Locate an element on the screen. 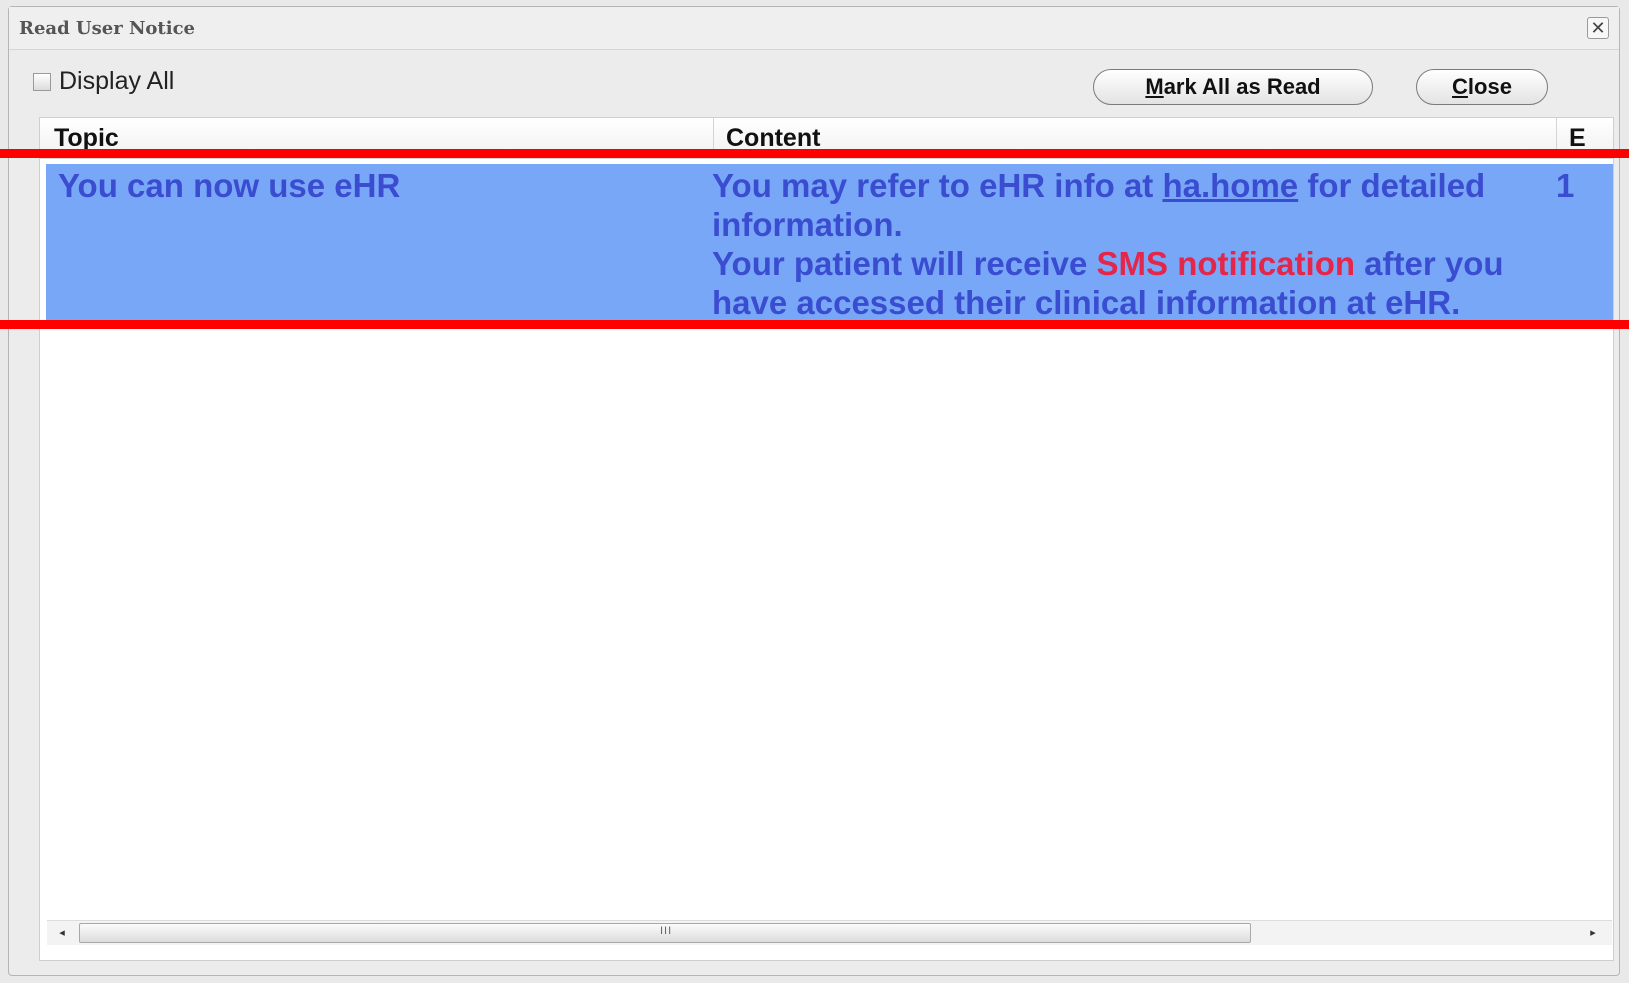 The width and height of the screenshot is (1629, 983). close-label: lose is located at coordinates (1489, 86).